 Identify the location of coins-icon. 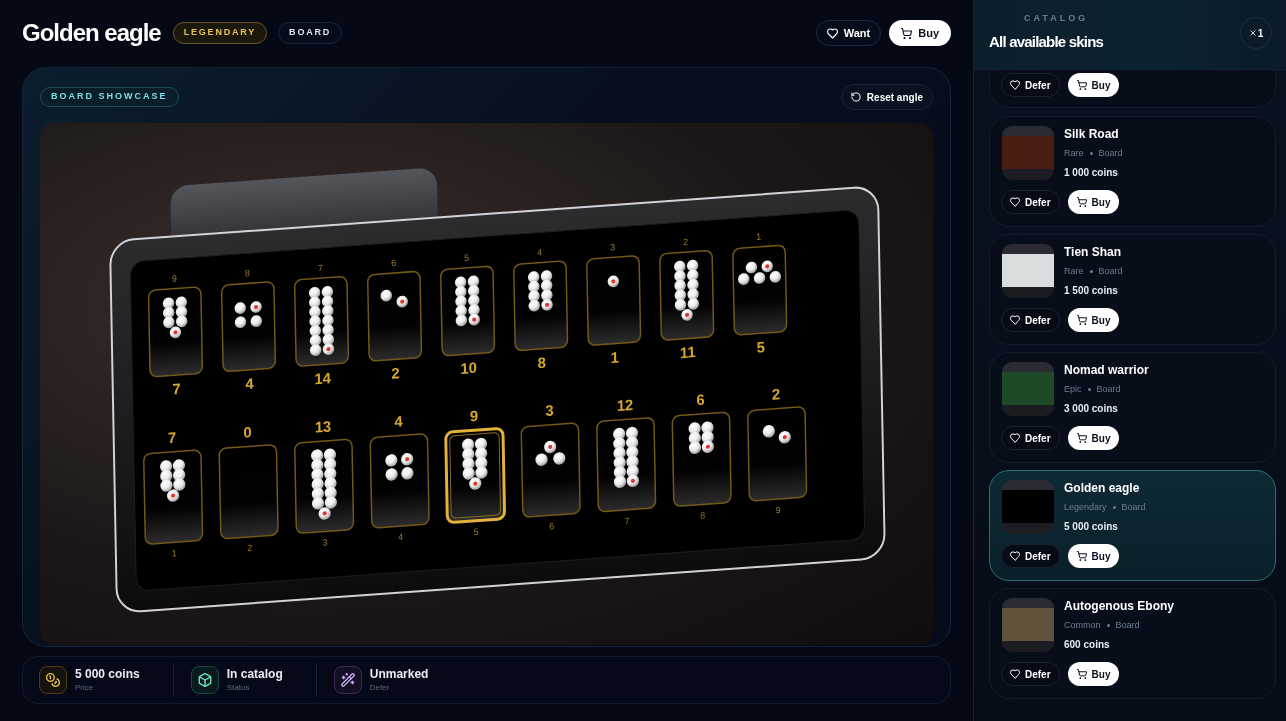
(53, 680).